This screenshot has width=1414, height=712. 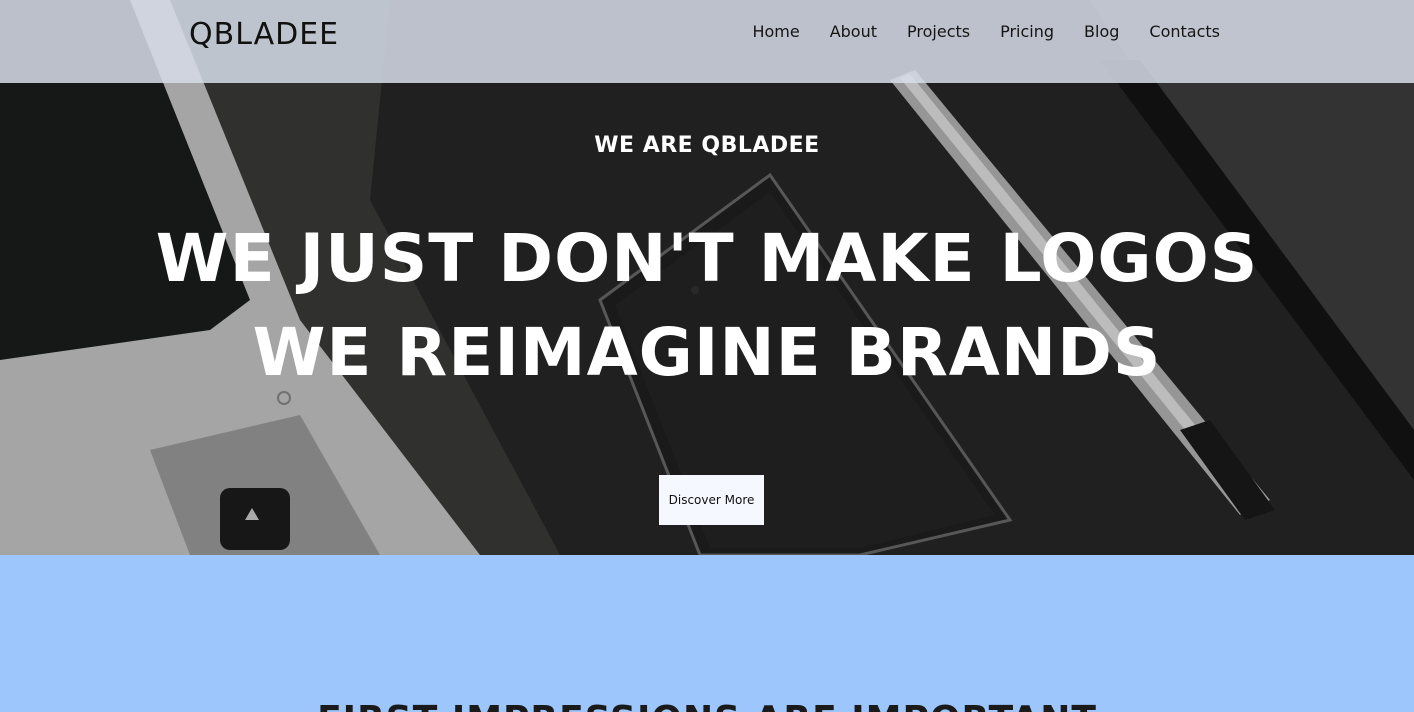 I want to click on nav-link-projects: Projects, so click(x=938, y=31).